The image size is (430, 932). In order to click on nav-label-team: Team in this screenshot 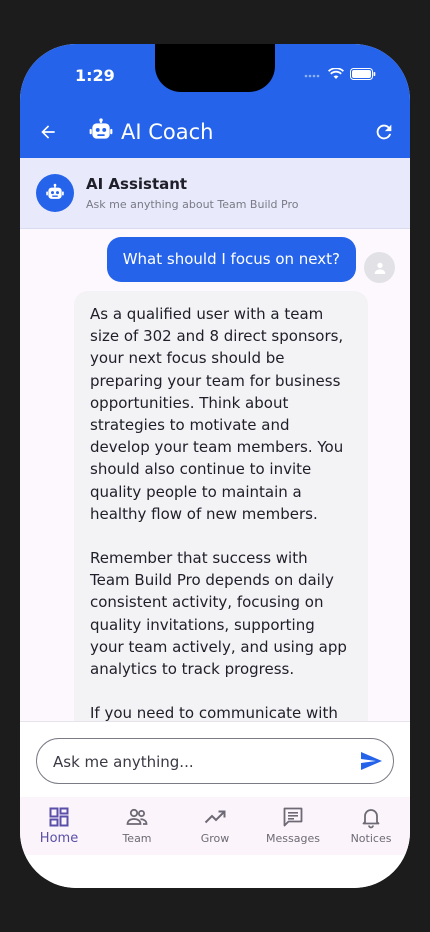, I will do `click(137, 838)`.